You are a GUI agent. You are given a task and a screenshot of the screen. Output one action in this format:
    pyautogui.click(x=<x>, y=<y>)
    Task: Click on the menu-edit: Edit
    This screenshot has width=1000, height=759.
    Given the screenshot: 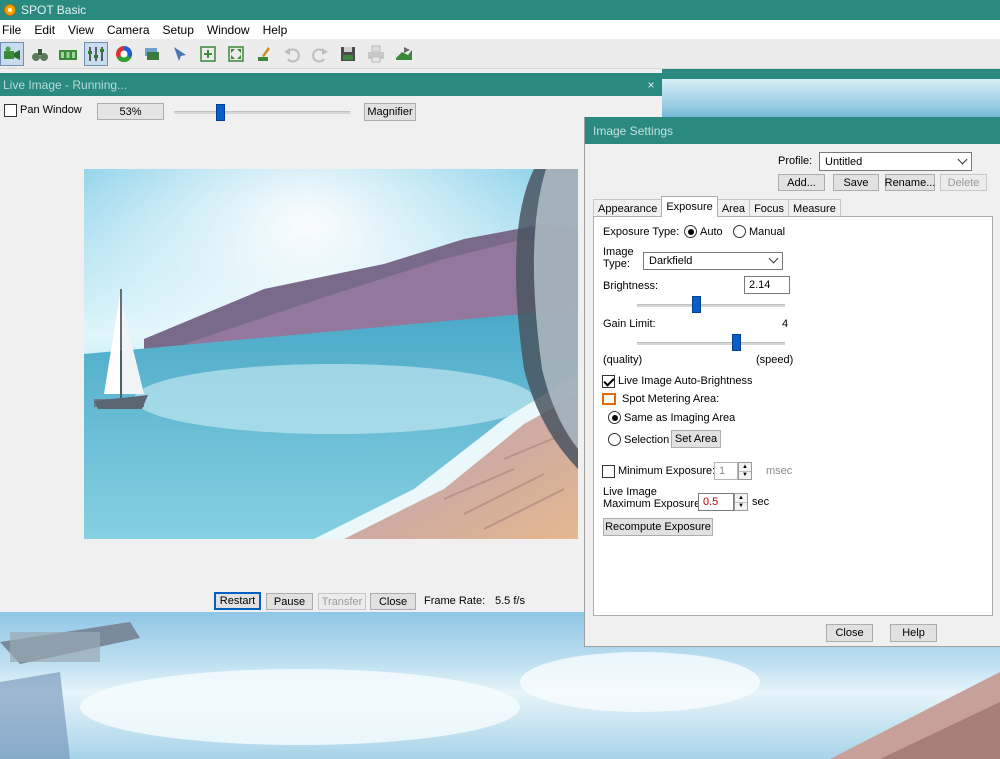 What is the action you would take?
    pyautogui.click(x=46, y=30)
    